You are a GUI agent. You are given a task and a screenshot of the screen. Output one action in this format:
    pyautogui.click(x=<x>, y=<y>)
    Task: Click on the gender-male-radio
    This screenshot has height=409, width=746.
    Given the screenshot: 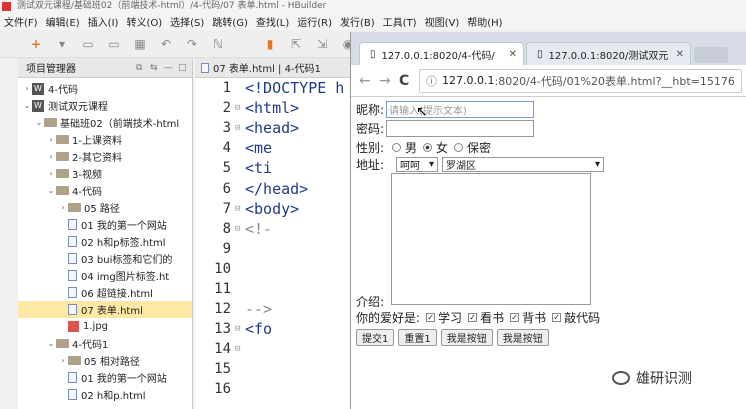 What is the action you would take?
    pyautogui.click(x=396, y=147)
    